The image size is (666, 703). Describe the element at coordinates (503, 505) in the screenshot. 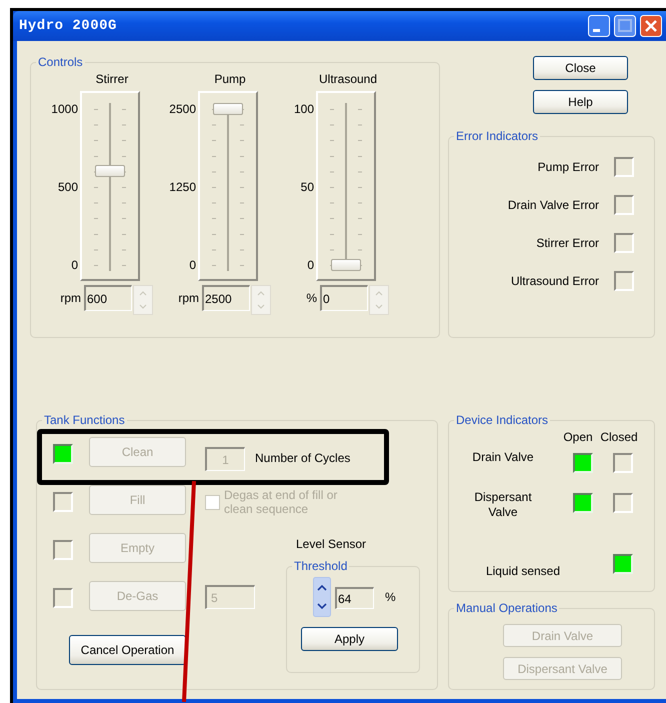

I see `indicator-label: Dispersant Valve` at that location.